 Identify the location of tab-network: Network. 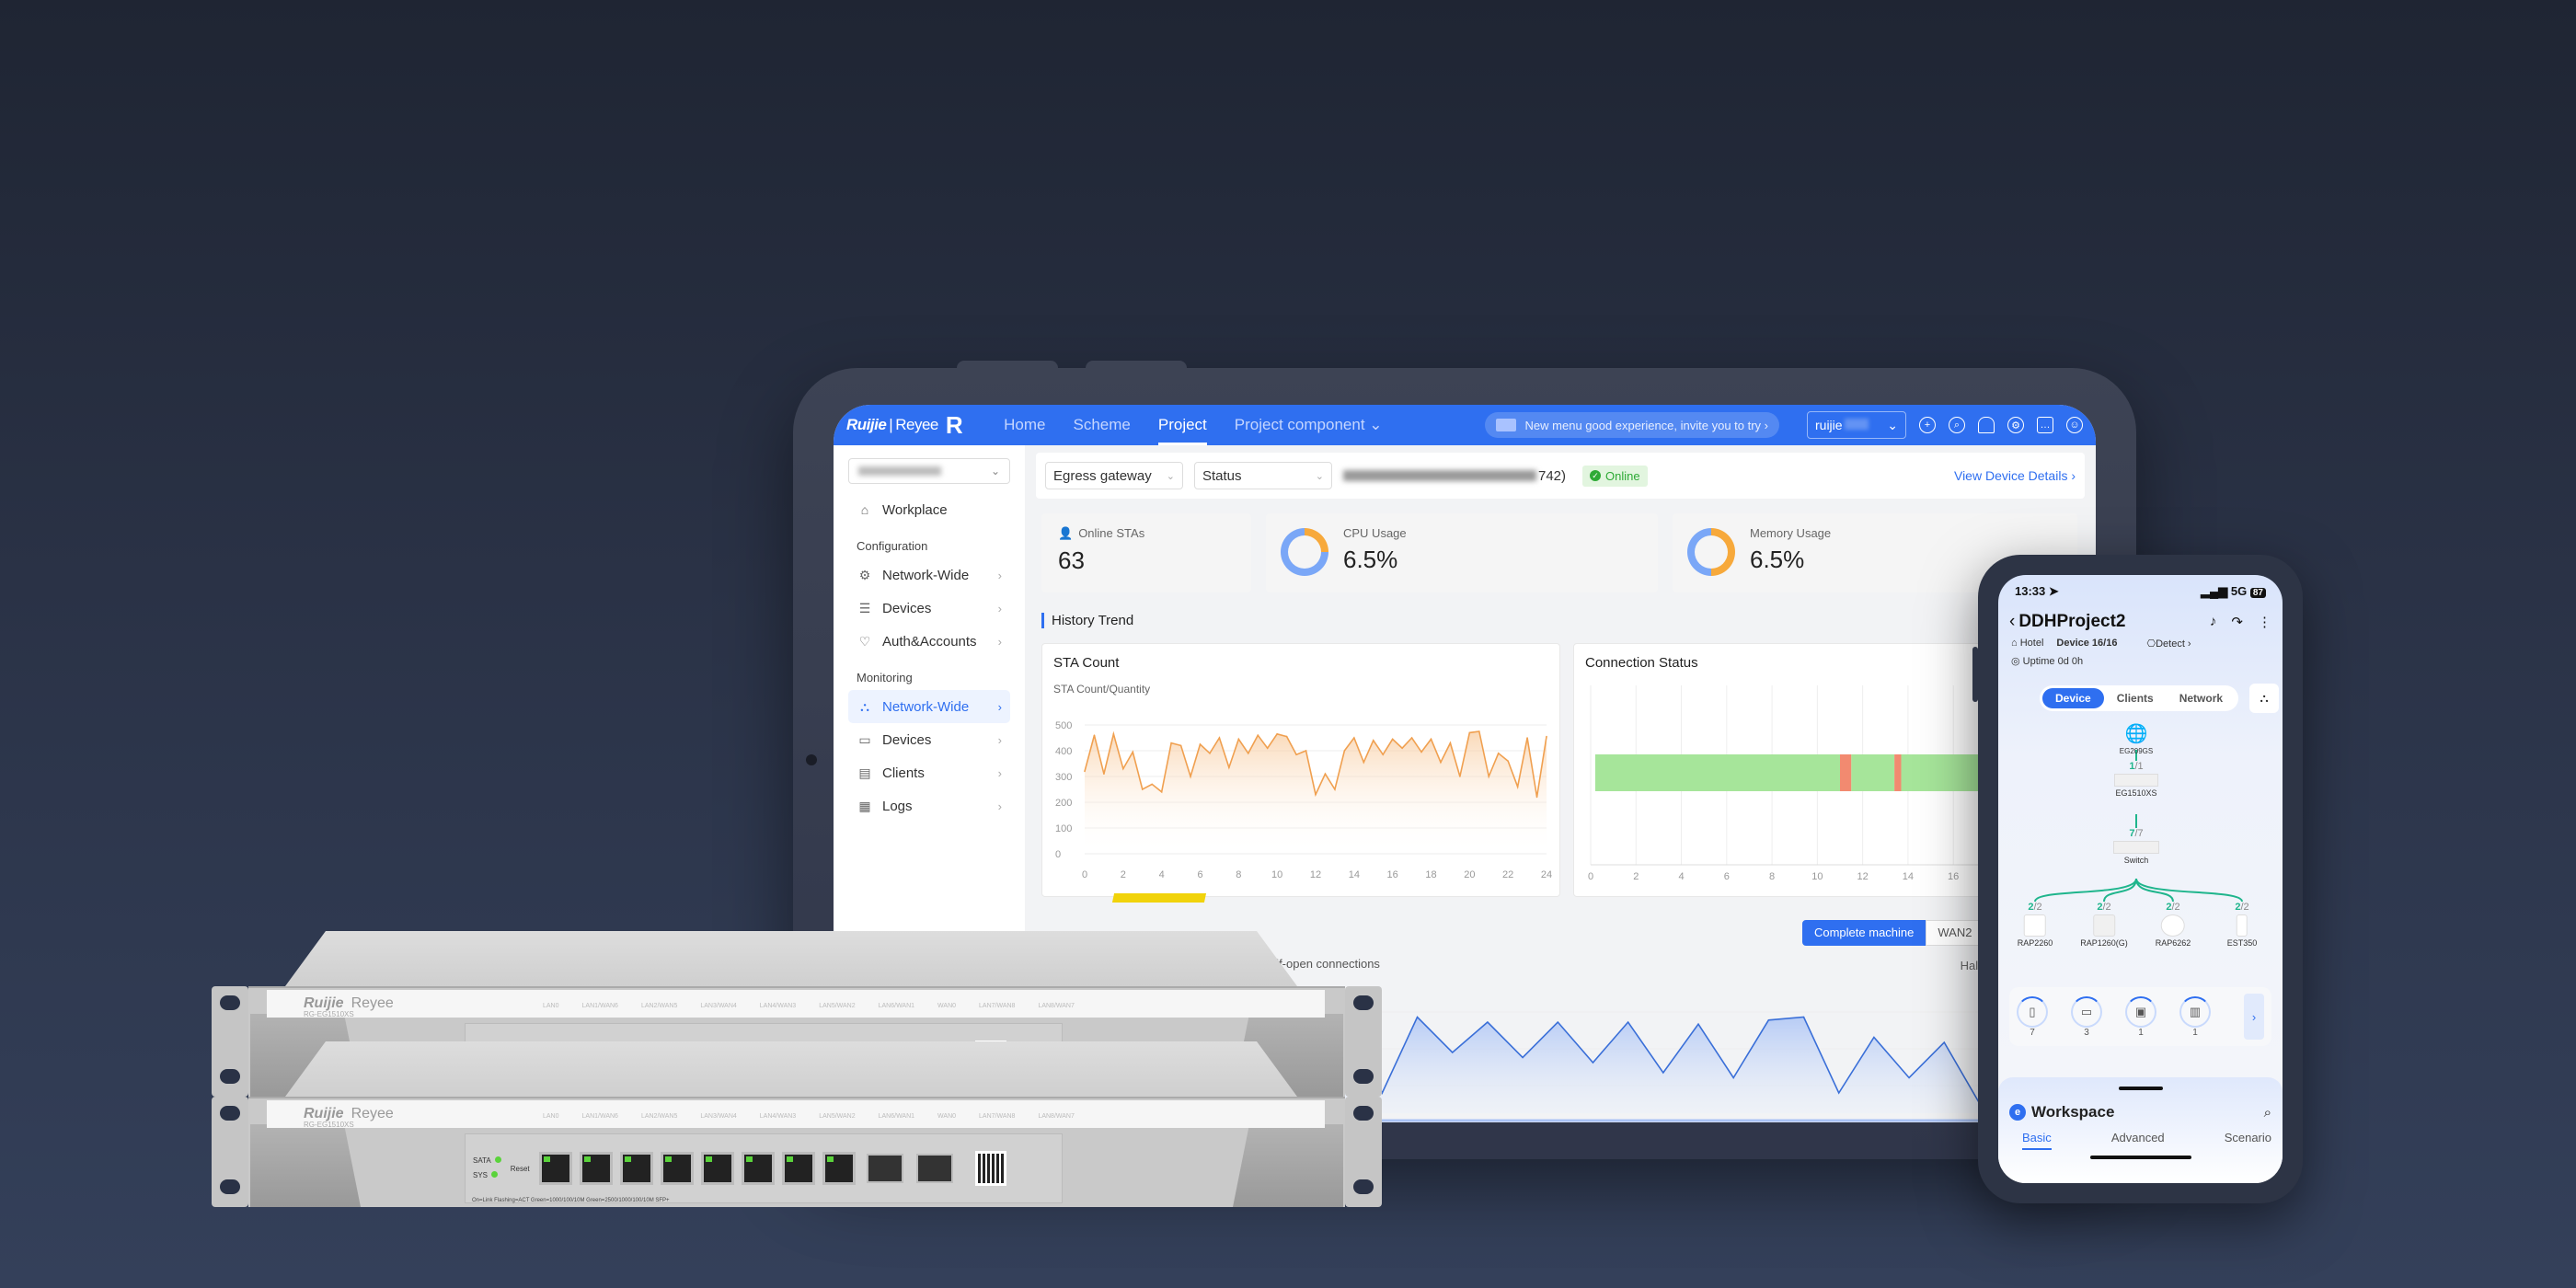
(2201, 698).